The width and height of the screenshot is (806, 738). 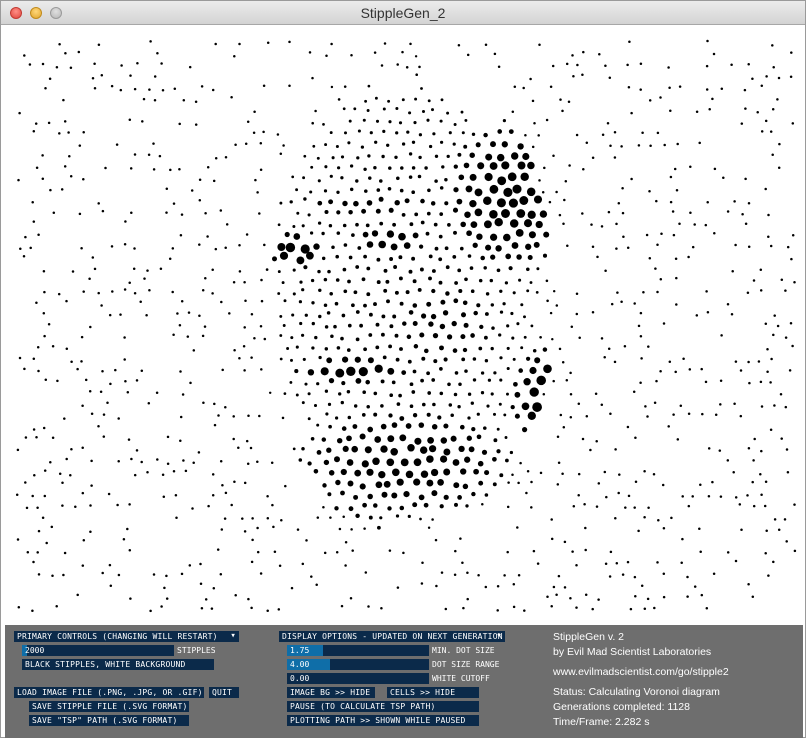 I want to click on image-bg-toggle: IMAGE BG >> HIDE, so click(x=331, y=692).